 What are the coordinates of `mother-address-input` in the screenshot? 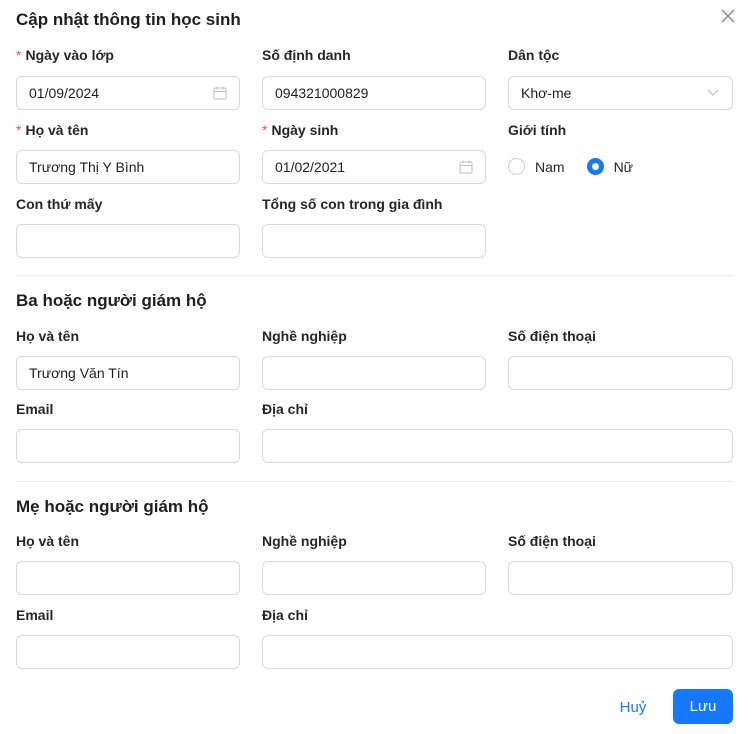 It's located at (497, 652).